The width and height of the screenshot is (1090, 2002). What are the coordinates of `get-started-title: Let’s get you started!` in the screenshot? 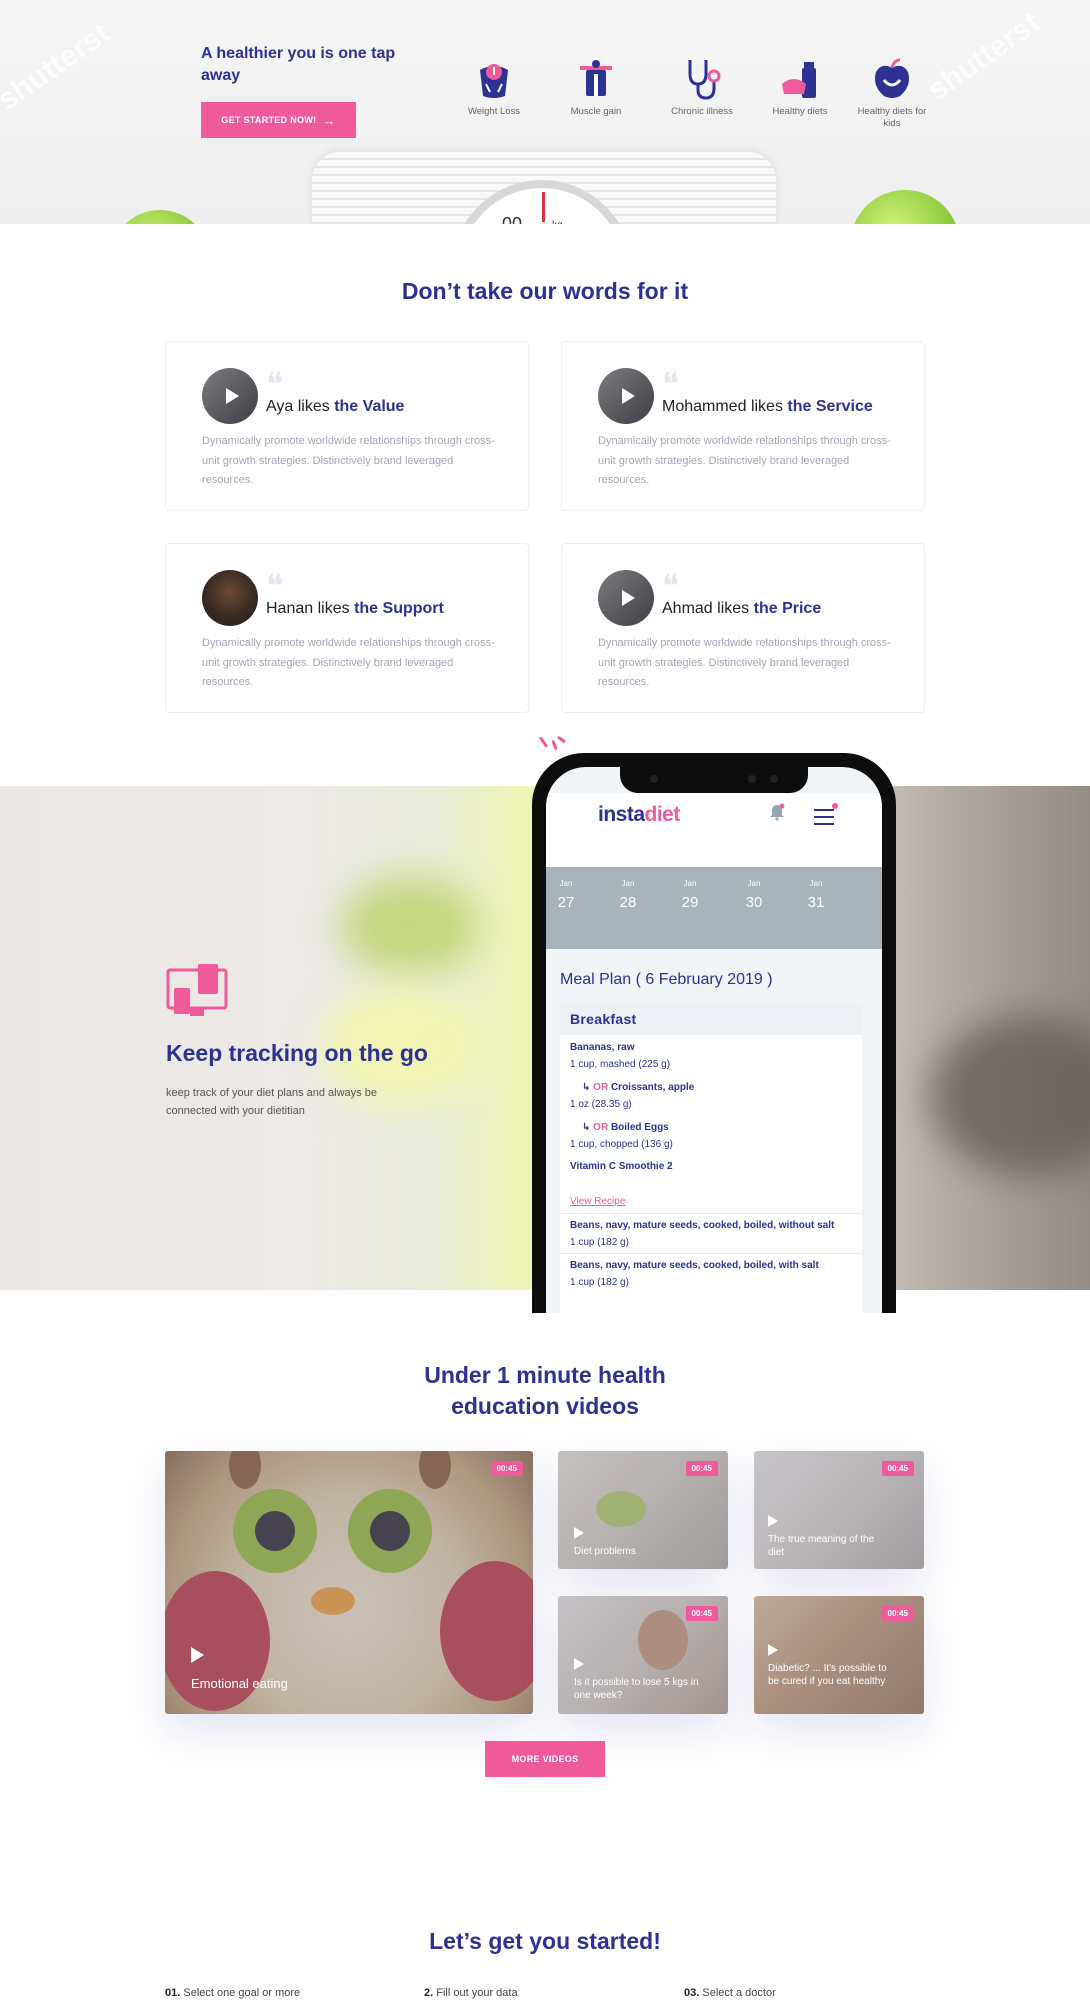 It's located at (545, 1941).